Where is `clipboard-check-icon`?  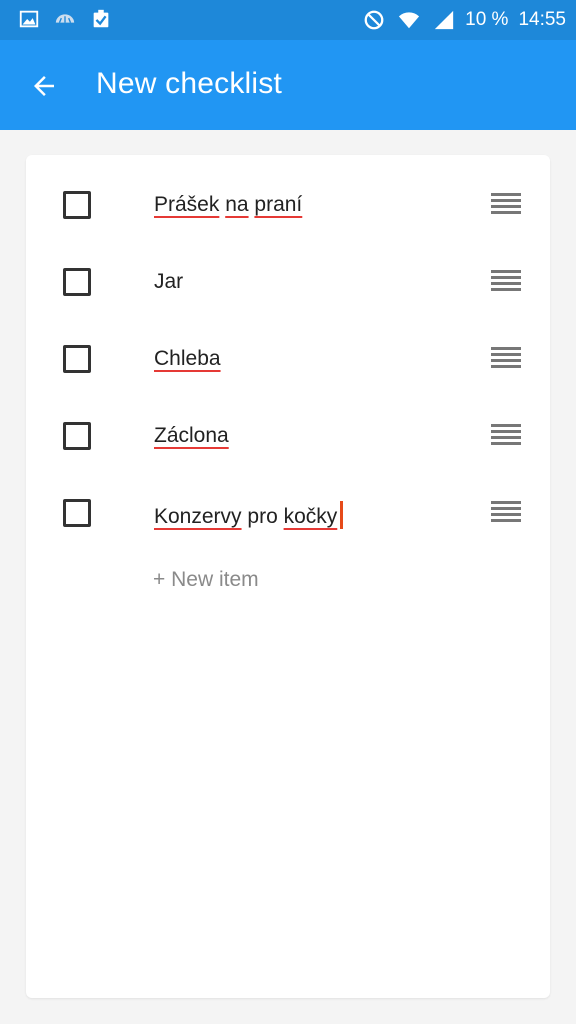
clipboard-check-icon is located at coordinates (101, 18).